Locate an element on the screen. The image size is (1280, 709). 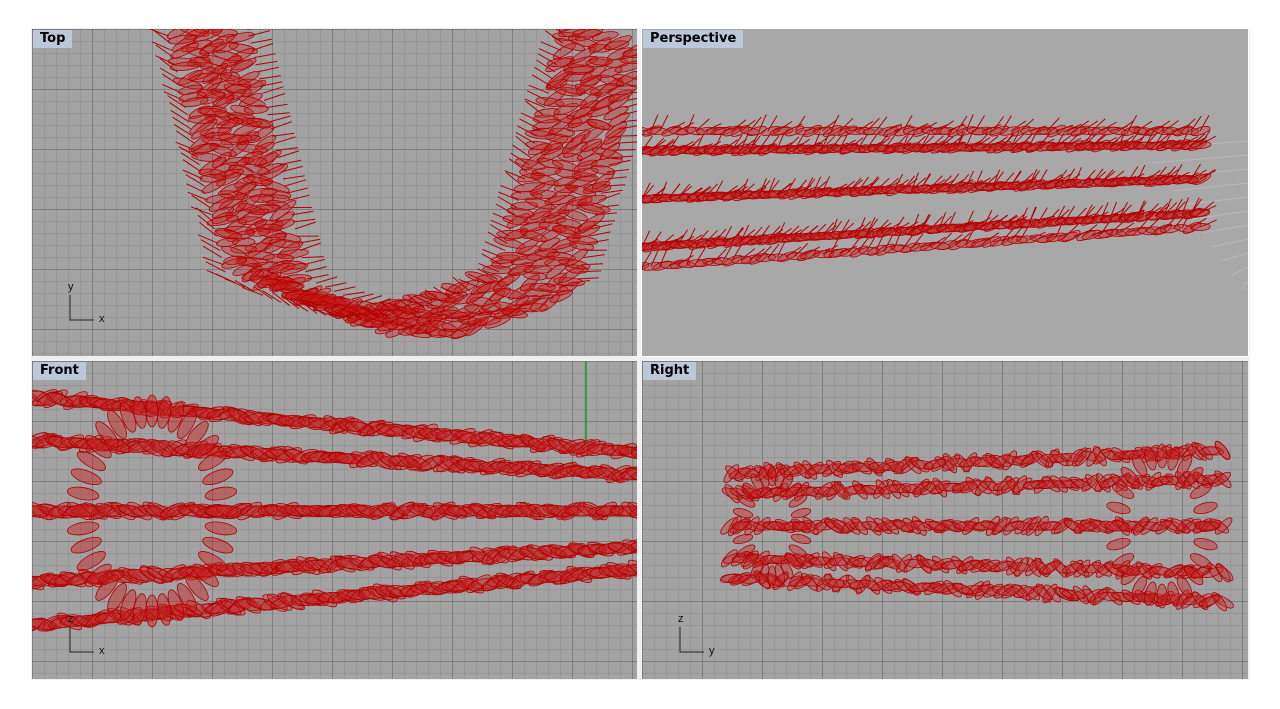
viewport-label-top: Top is located at coordinates (53, 39).